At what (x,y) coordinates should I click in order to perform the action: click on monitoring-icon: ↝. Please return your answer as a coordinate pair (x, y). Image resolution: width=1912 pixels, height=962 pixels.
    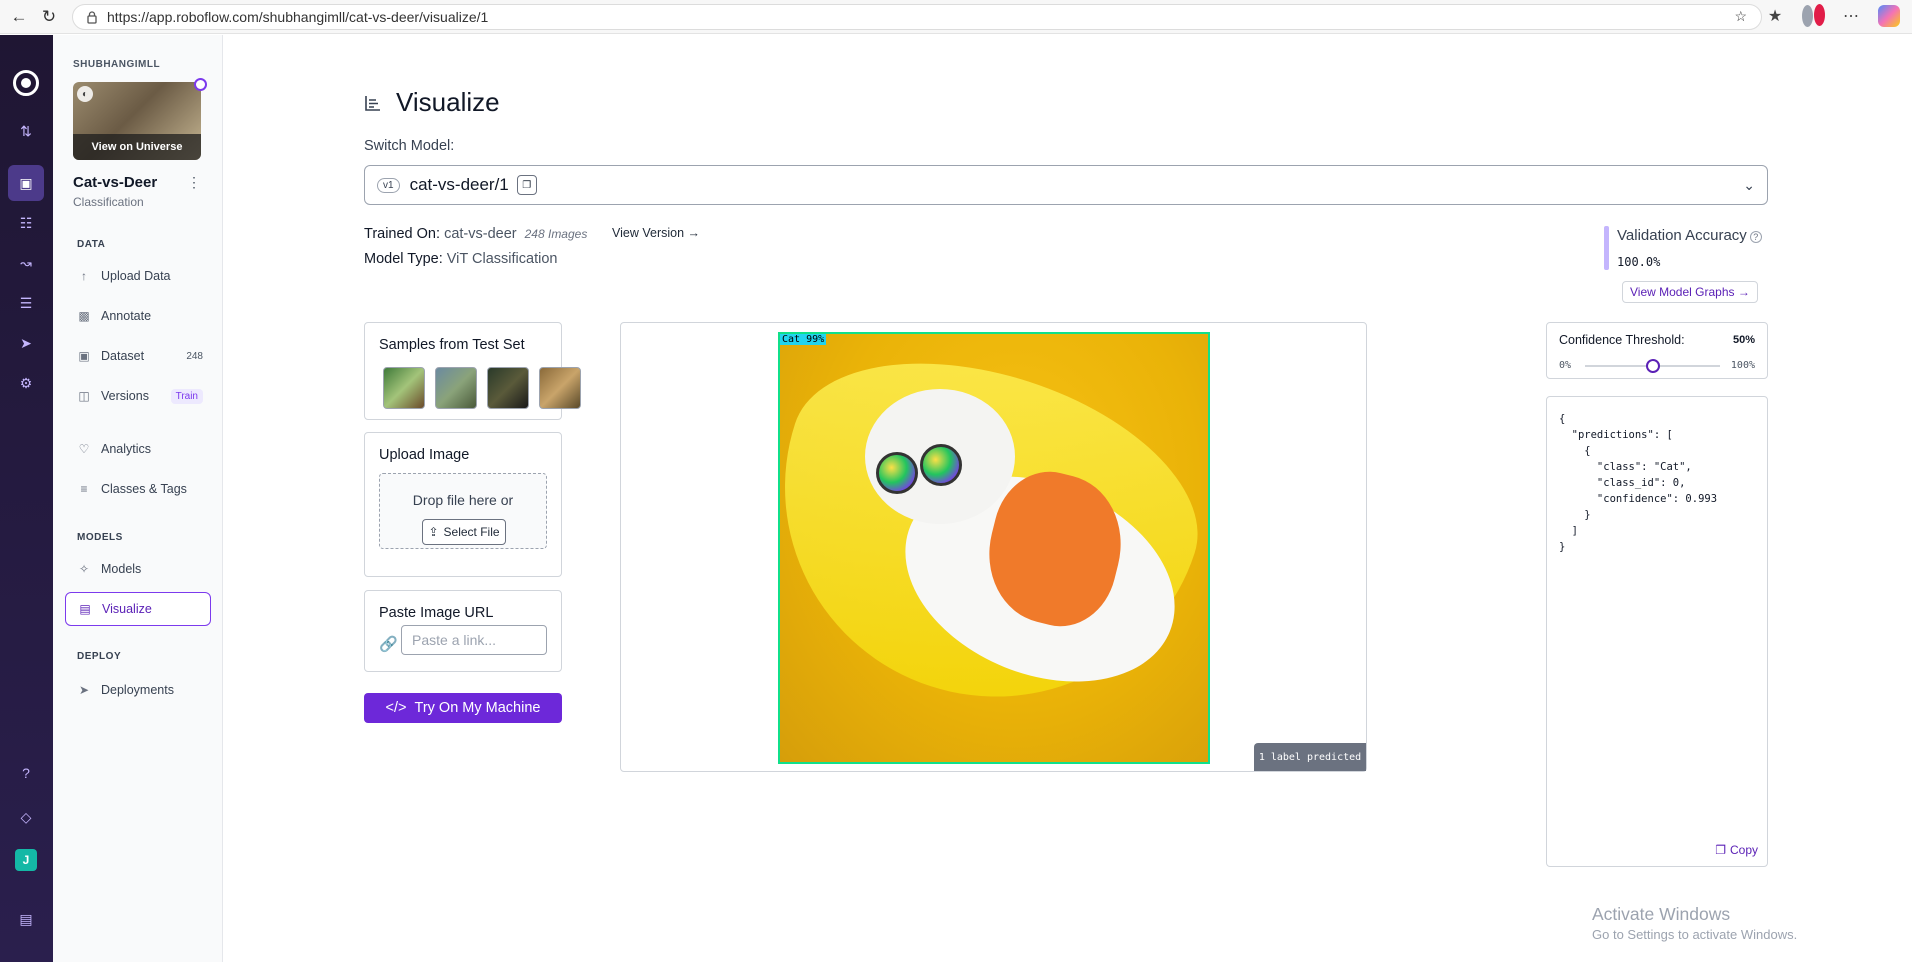
    Looking at the image, I should click on (26, 263).